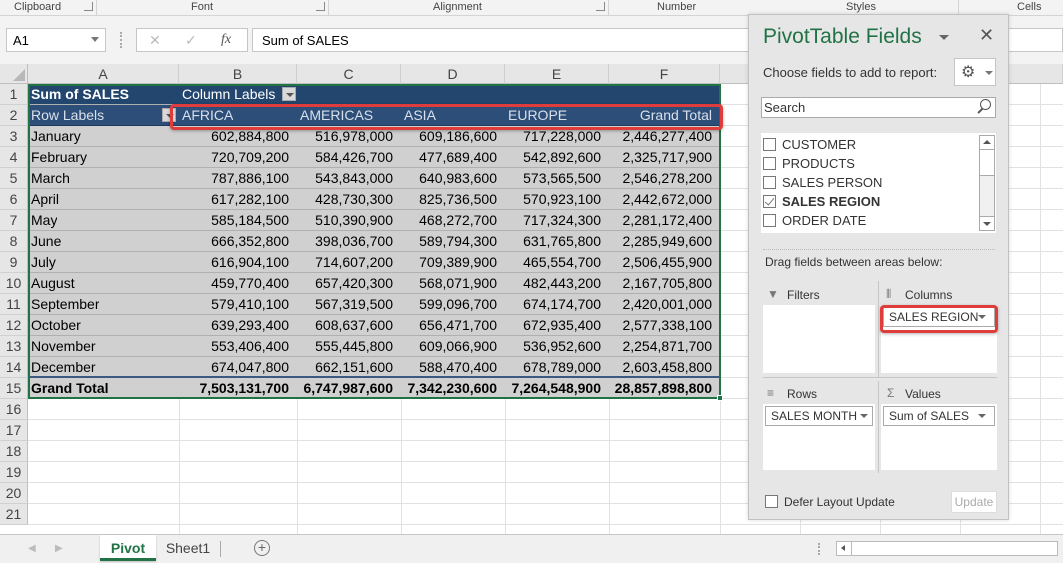 Image resolution: width=1063 pixels, height=563 pixels. I want to click on row-header: 12, so click(14, 325).